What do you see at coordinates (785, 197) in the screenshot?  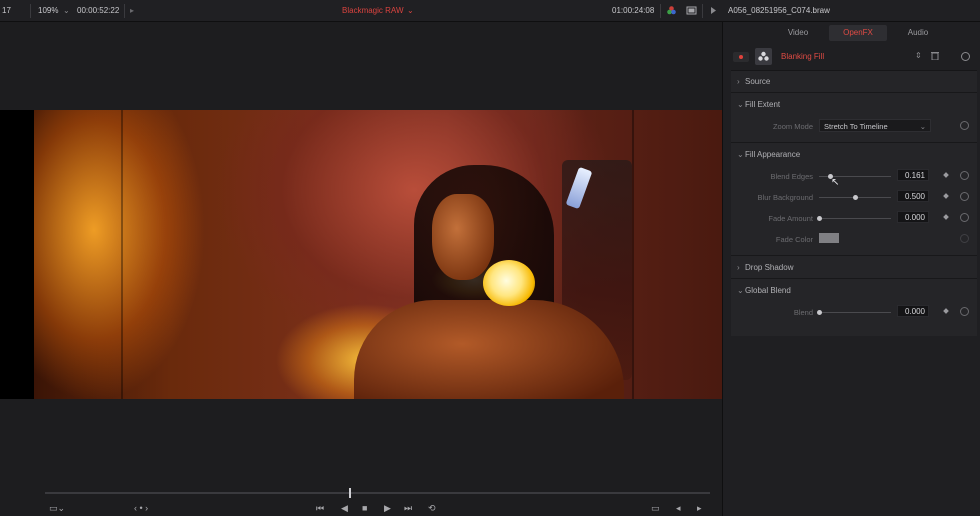 I see `blur-background-label: Blur Background` at bounding box center [785, 197].